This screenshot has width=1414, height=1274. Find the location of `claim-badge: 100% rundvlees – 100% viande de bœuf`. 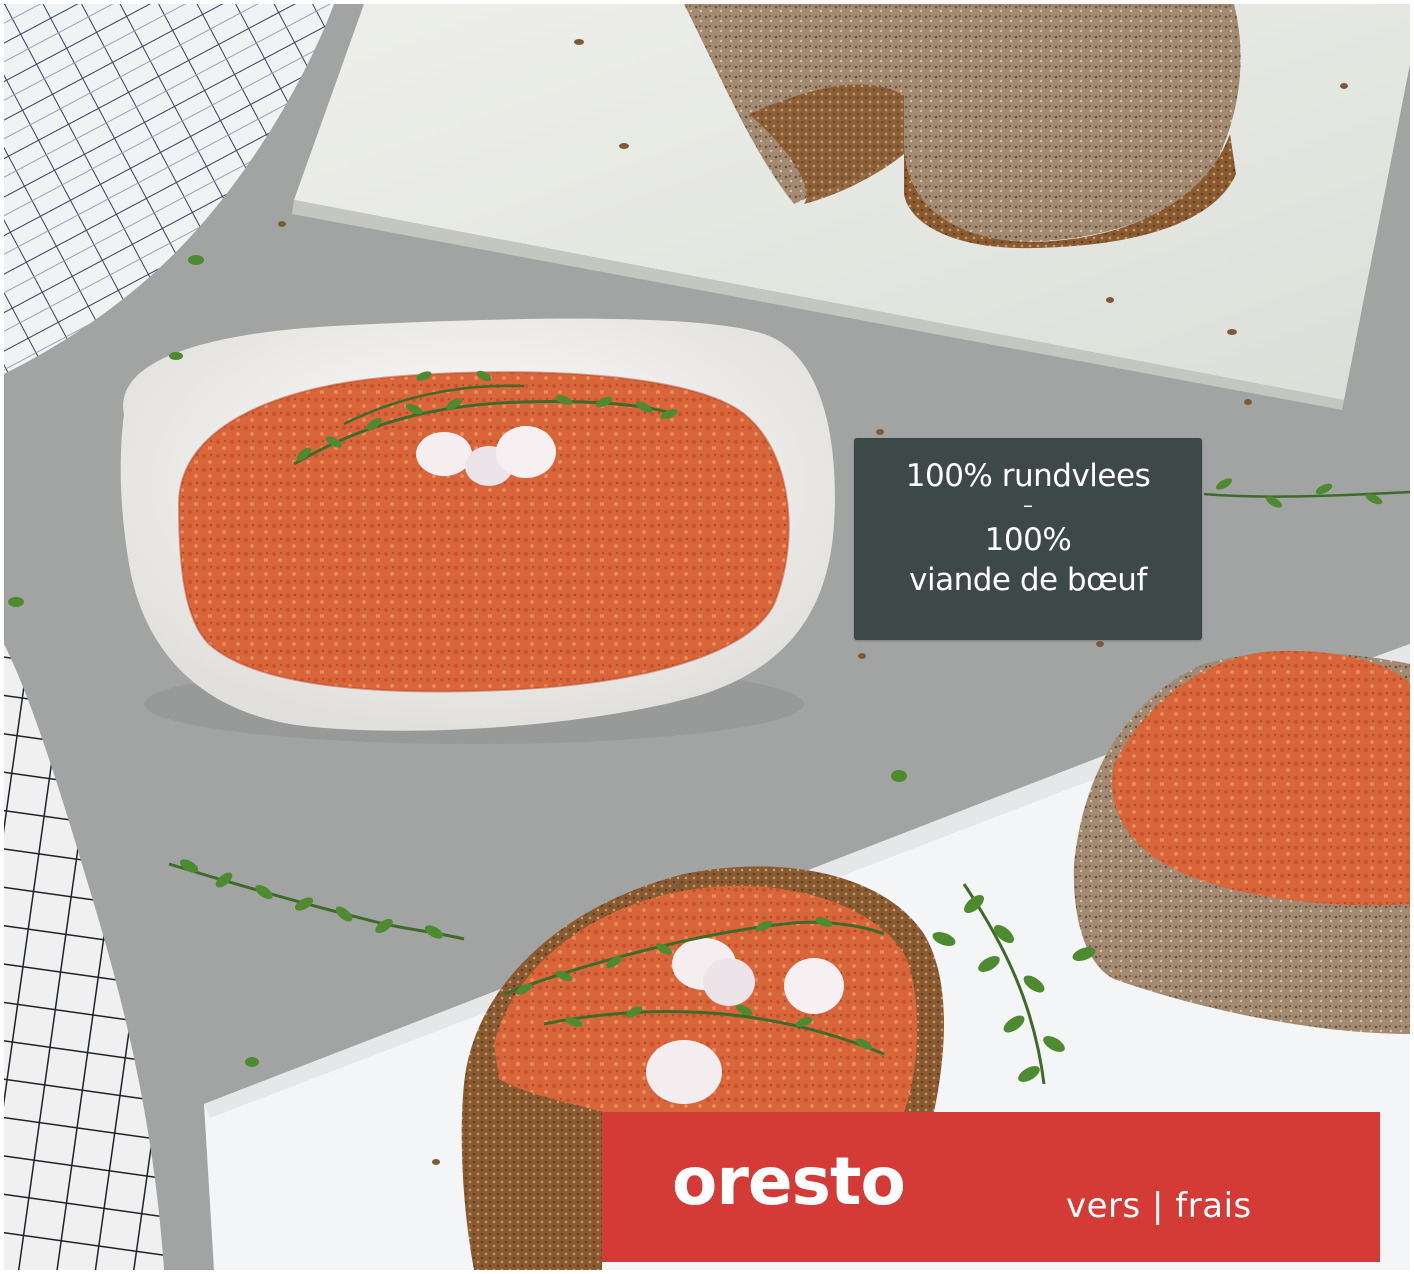

claim-badge: 100% rundvlees – 100% viande de bœuf is located at coordinates (1028, 539).